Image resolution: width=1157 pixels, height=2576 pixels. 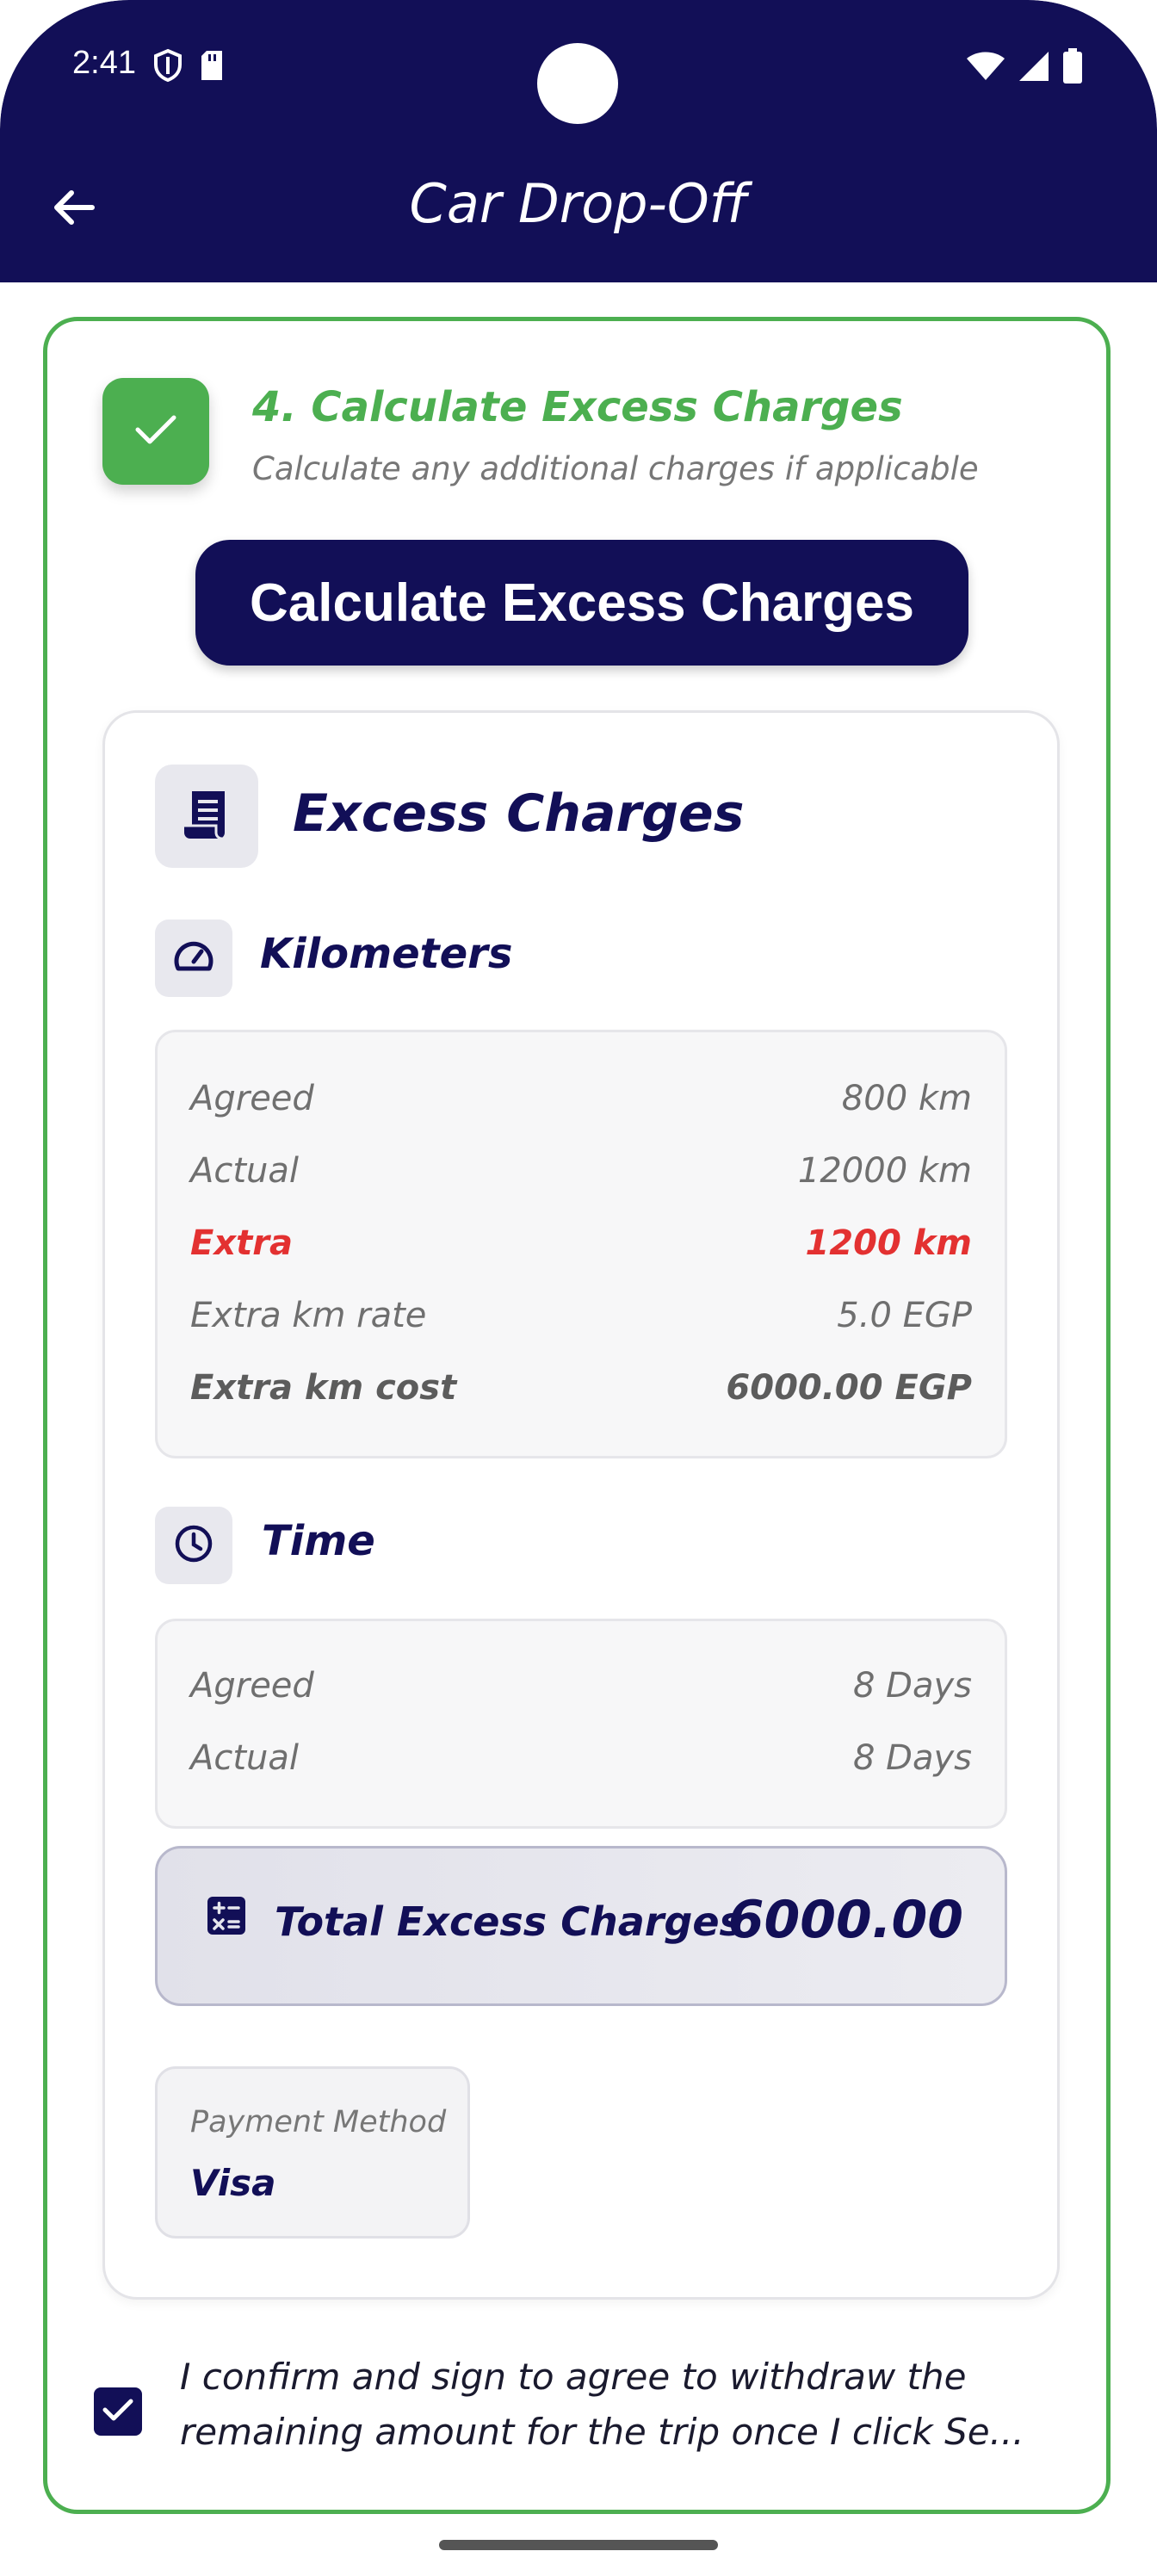 I want to click on shield-icon, so click(x=168, y=67).